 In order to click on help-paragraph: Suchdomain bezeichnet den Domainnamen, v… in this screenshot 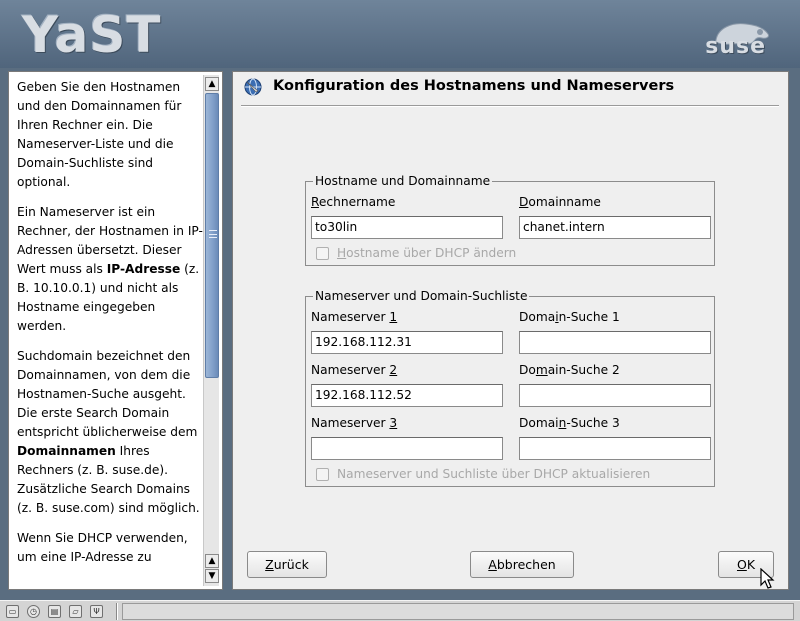, I will do `click(111, 432)`.